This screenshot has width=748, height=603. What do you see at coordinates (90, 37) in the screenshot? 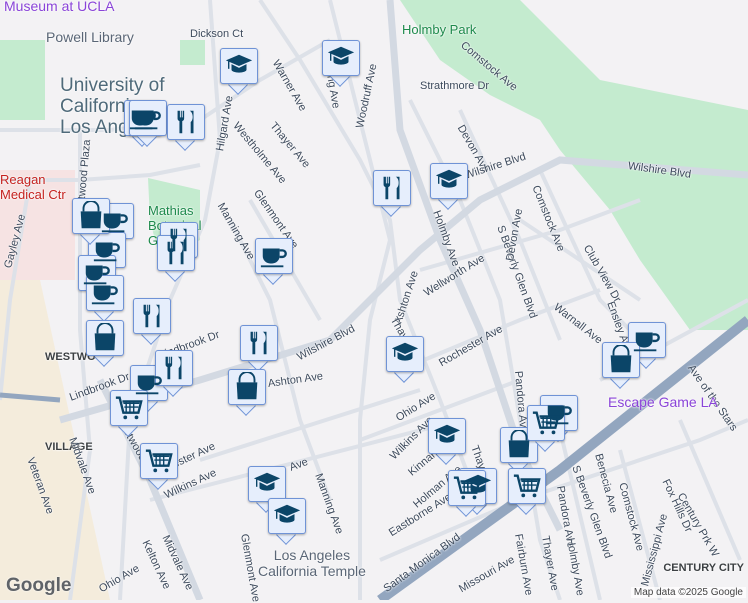
I see `label-powell-library: Powell Library` at bounding box center [90, 37].